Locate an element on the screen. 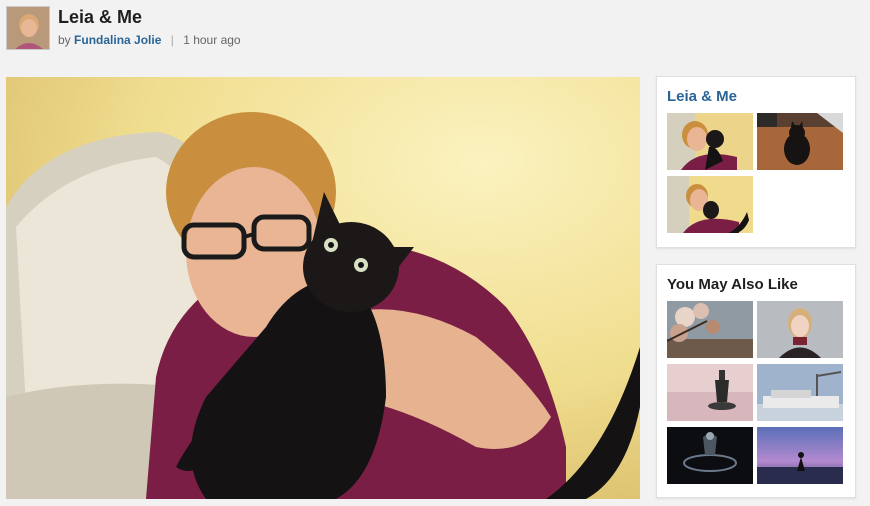  related-card: You May Also Like is located at coordinates (756, 381).